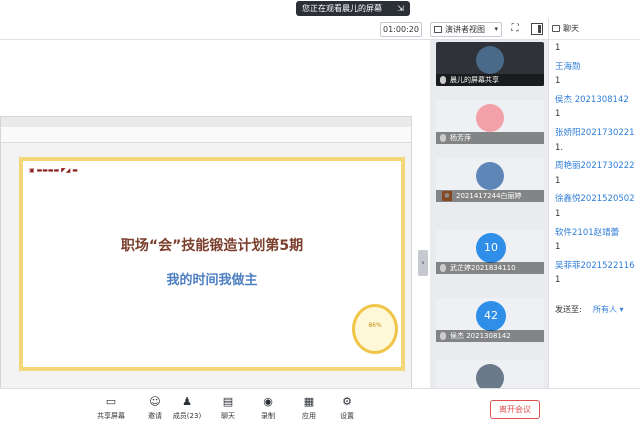 Image resolution: width=640 pixels, height=428 pixels. I want to click on chat-sender: 侯杰 2021308142, so click(592, 99).